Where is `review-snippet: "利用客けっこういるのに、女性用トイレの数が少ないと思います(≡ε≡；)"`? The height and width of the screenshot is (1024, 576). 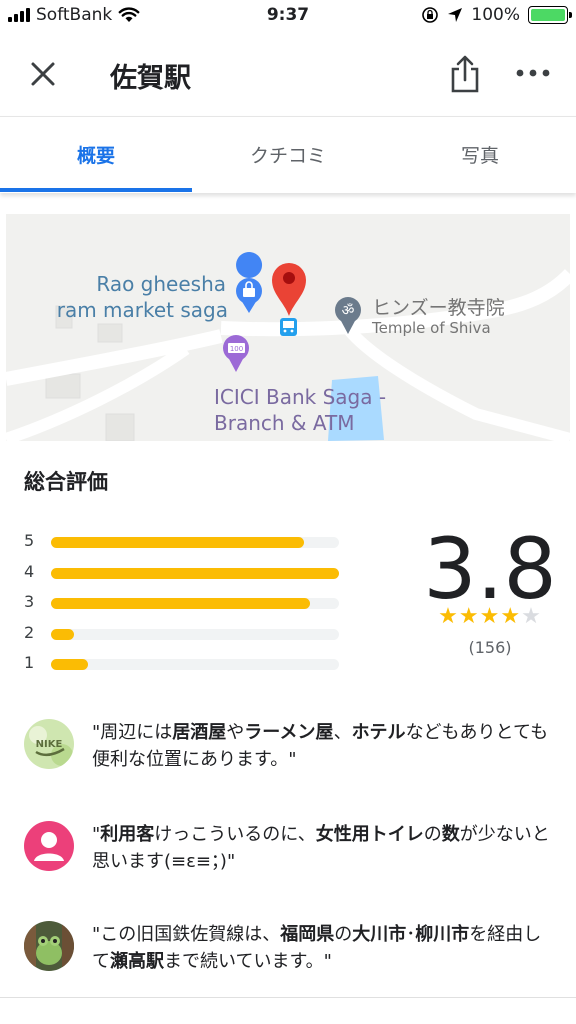
review-snippet: "利用客けっこういるのに、女性用トイレの数が少ないと思います(≡ε≡；)" is located at coordinates (289, 856).